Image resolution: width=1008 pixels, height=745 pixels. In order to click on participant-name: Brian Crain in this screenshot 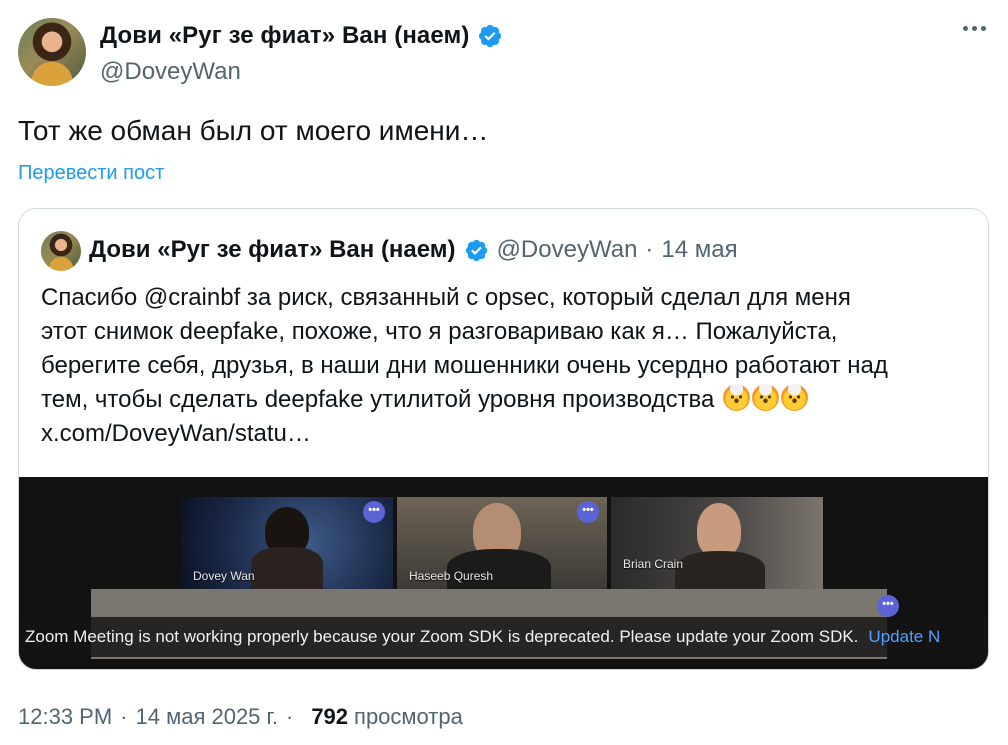, I will do `click(653, 564)`.